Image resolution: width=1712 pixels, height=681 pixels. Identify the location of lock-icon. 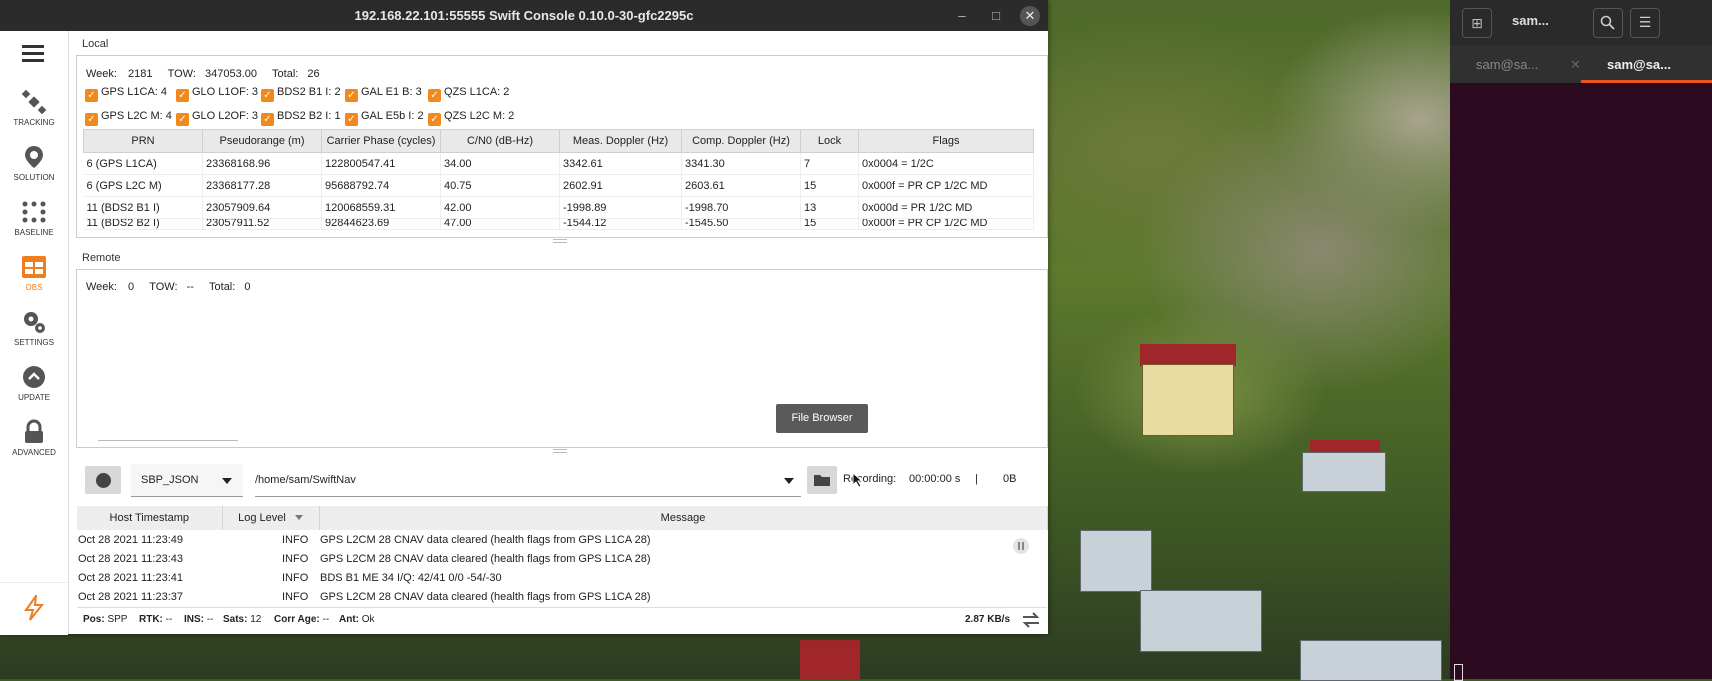
(34, 431).